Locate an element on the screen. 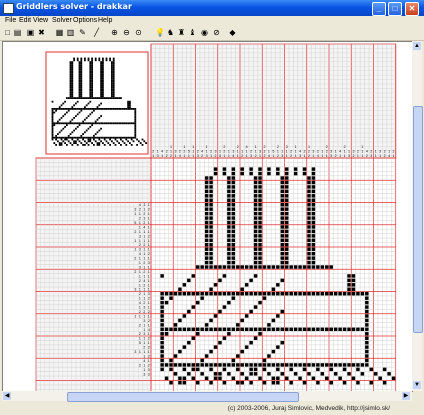  menu-file: File is located at coordinates (10, 20).